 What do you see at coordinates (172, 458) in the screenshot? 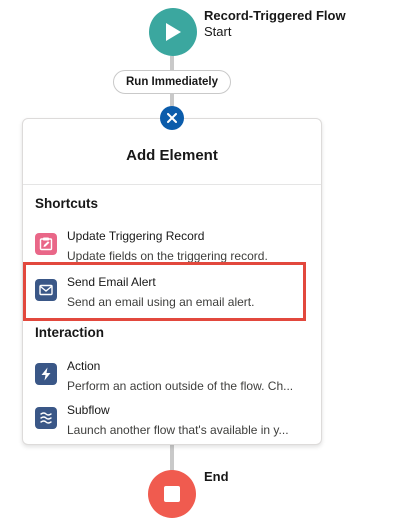
I see `flow-connector-bottom` at bounding box center [172, 458].